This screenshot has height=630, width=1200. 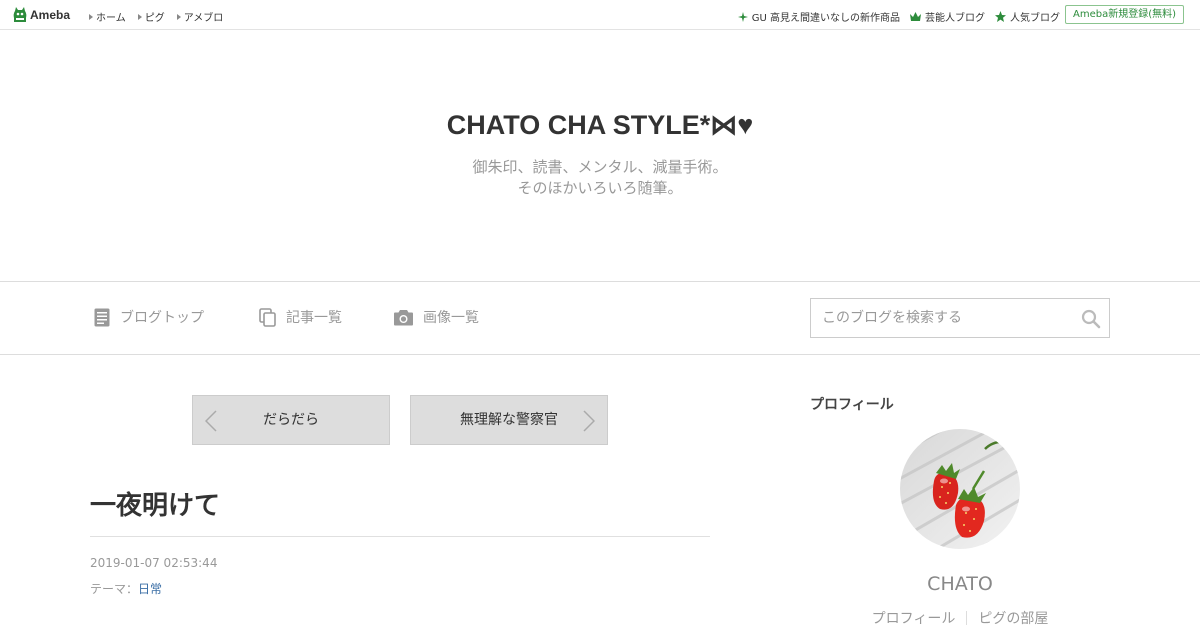 I want to click on profile-name: CHATO, so click(x=960, y=584).